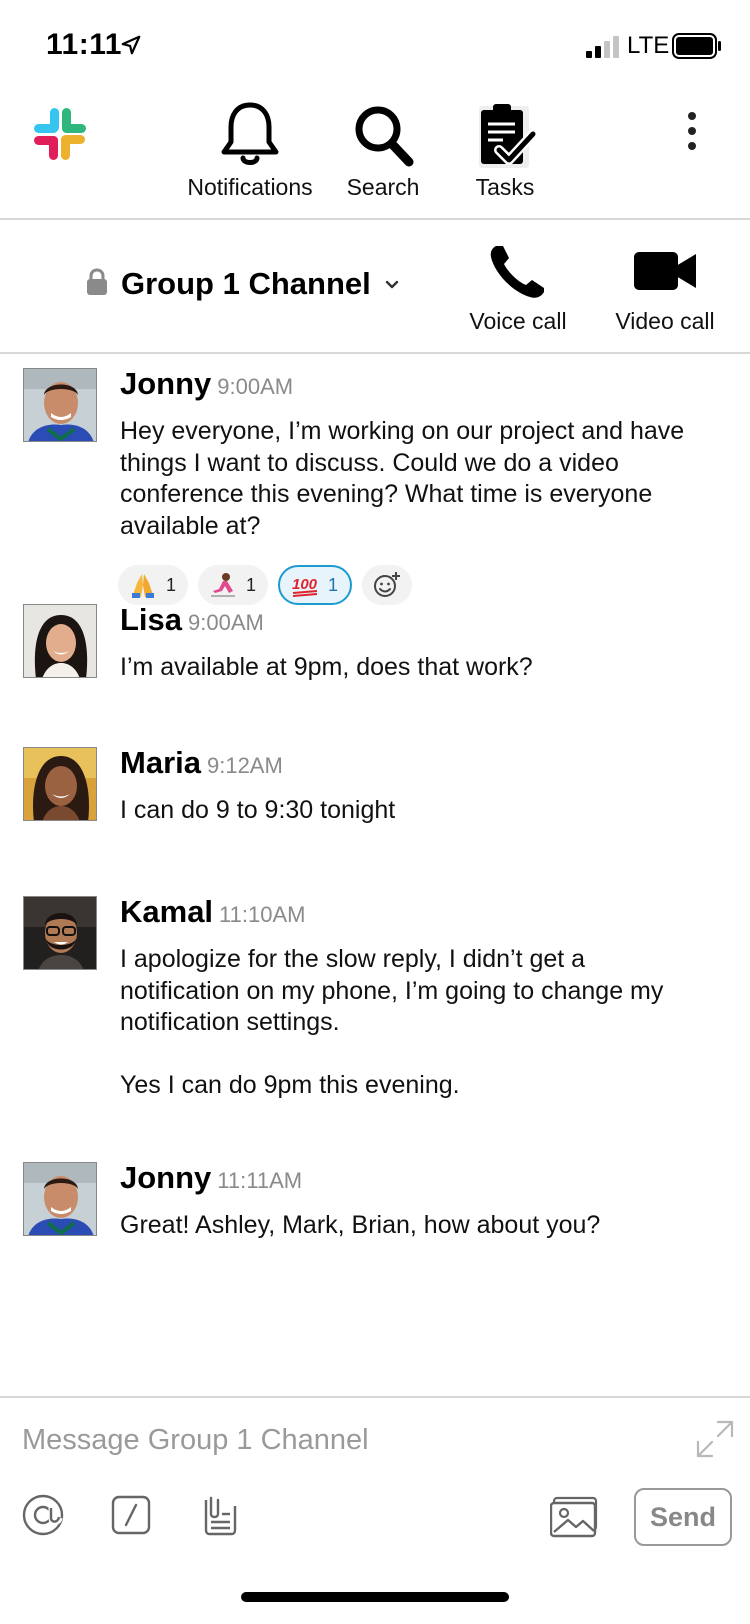  I want to click on tasks-button: Tasks, so click(505, 150).